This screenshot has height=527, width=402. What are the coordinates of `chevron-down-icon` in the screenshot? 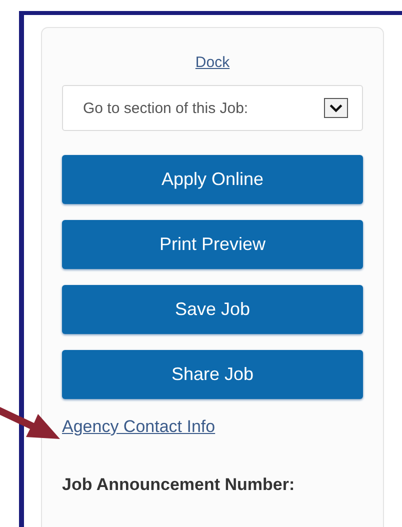 It's located at (336, 108).